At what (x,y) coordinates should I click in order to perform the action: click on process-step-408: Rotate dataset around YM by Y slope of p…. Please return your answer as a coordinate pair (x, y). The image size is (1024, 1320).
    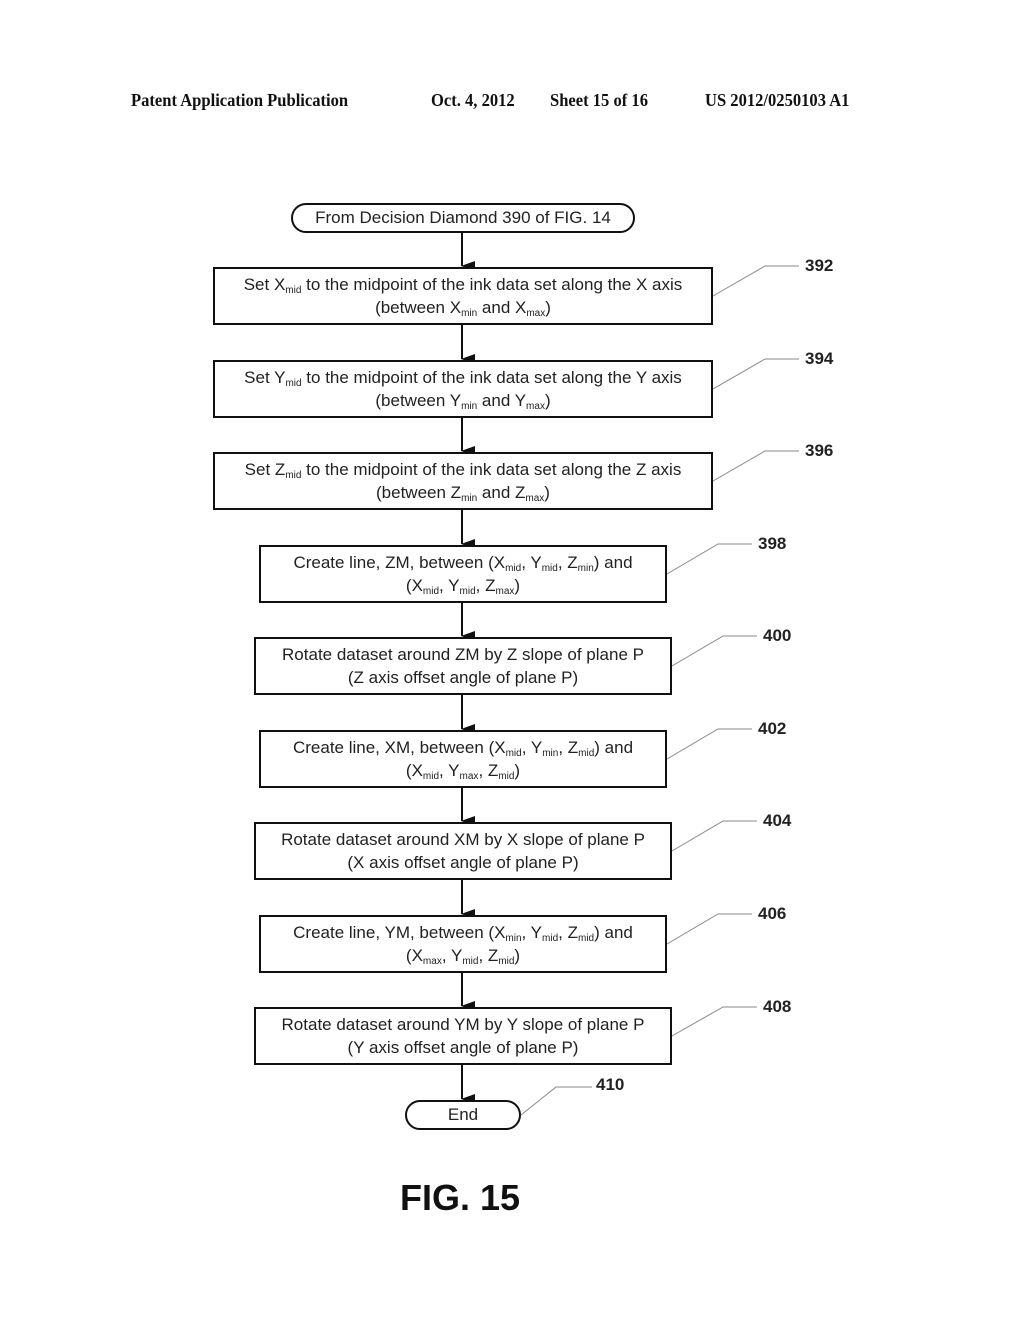
    Looking at the image, I should click on (463, 1036).